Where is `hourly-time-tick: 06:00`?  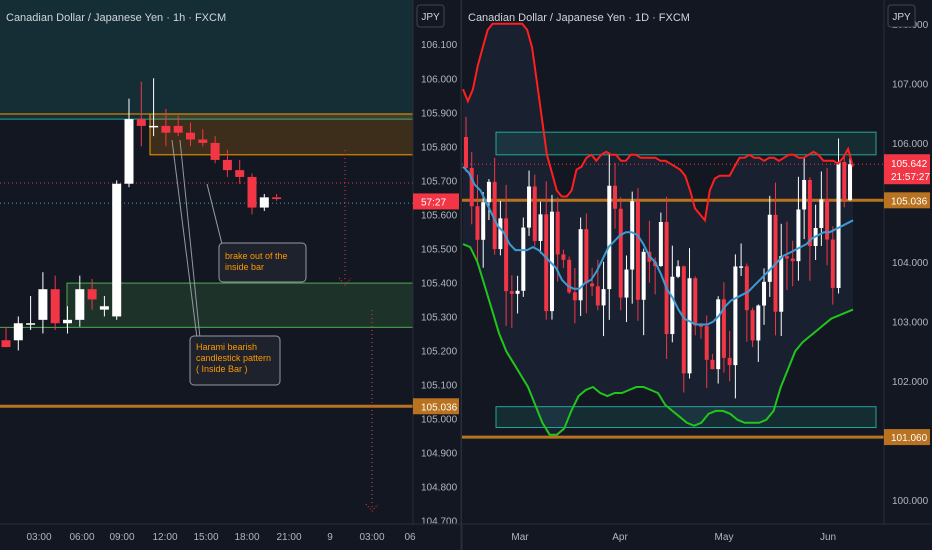
hourly-time-tick: 06:00 is located at coordinates (81, 537).